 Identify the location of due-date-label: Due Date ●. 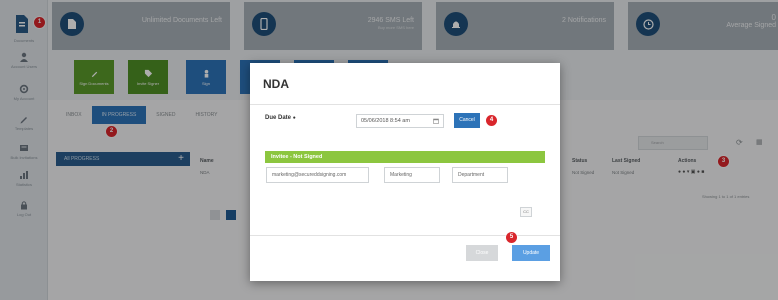
(280, 118).